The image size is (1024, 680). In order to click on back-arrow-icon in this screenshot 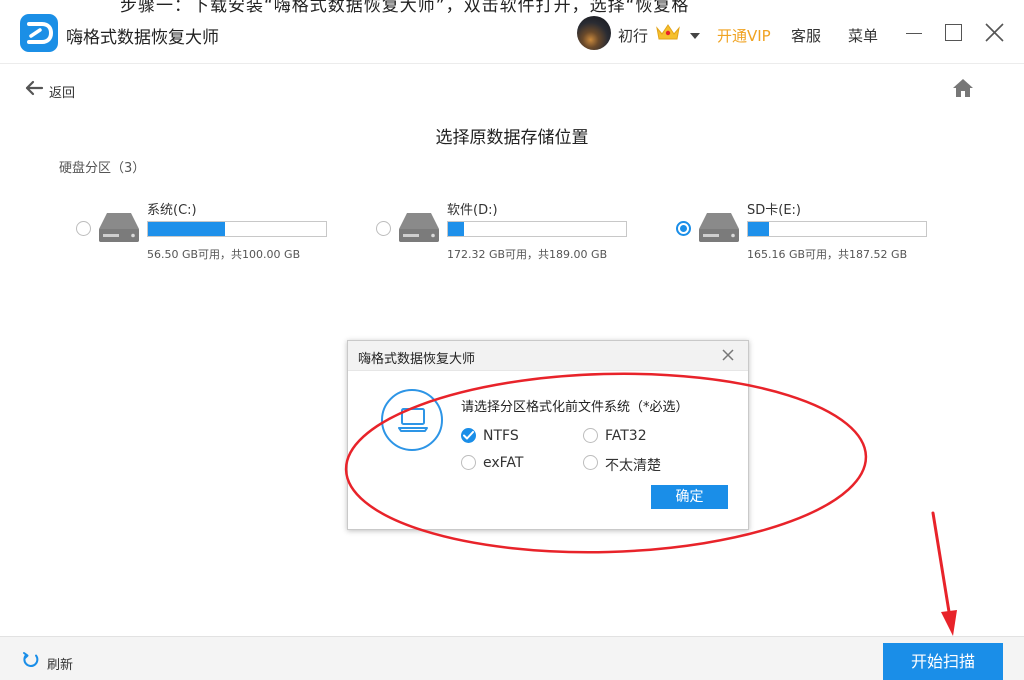, I will do `click(34, 90)`.